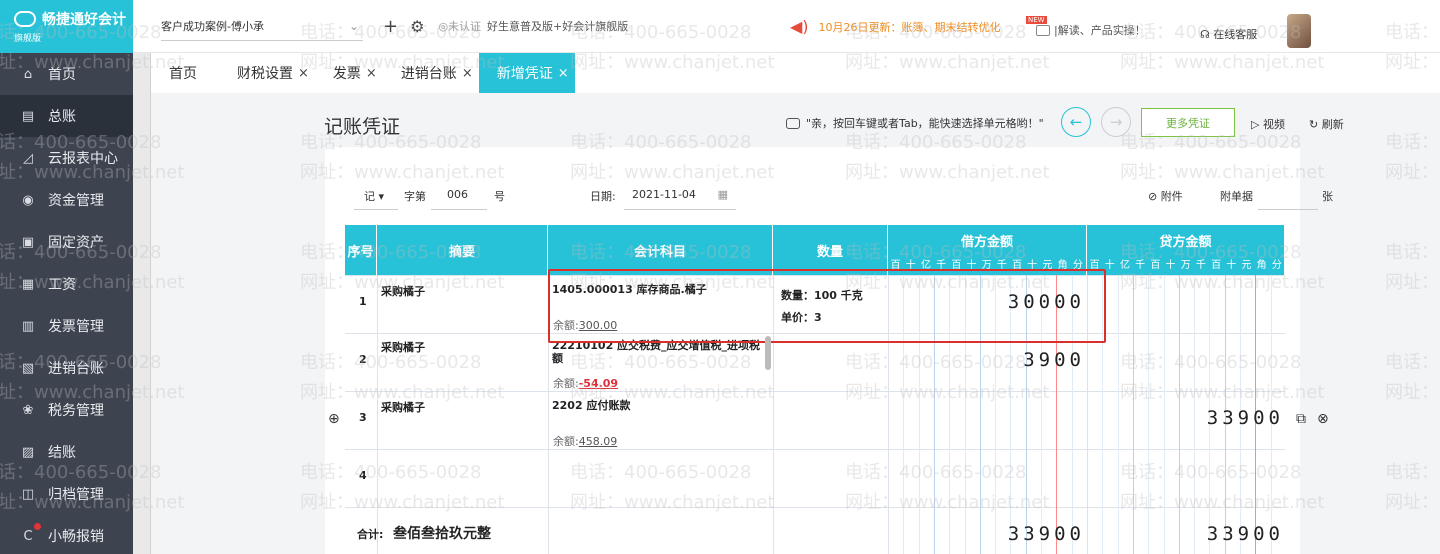 Image resolution: width=1440 pixels, height=554 pixels. Describe the element at coordinates (66, 74) in the screenshot. I see `sidebar-item: ⌂ 首页` at that location.